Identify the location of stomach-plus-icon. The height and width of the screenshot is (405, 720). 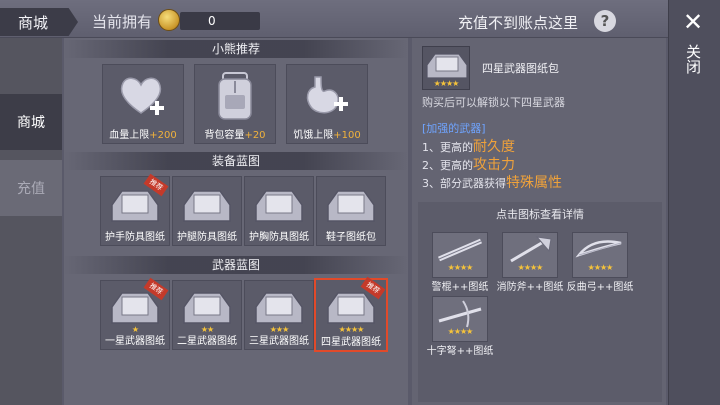
(327, 95).